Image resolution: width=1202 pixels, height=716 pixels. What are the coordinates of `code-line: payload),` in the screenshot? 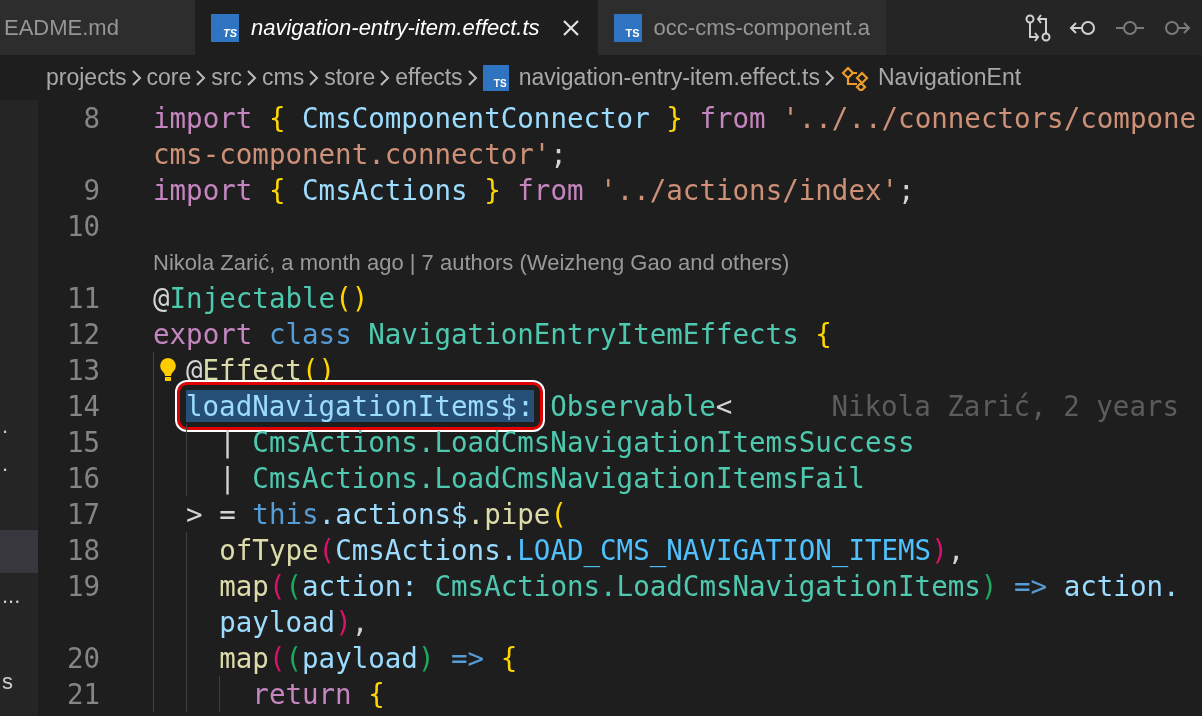 It's located at (293, 622).